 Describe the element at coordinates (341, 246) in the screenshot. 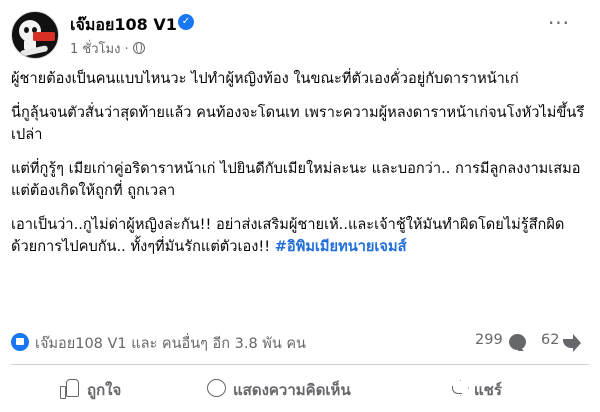

I see `hashtag-link: #อิพิมเมียทนายเจมส์` at that location.